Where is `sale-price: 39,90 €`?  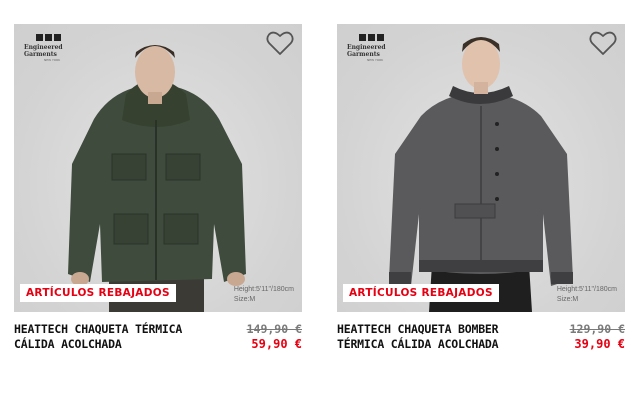 sale-price: 39,90 € is located at coordinates (599, 344).